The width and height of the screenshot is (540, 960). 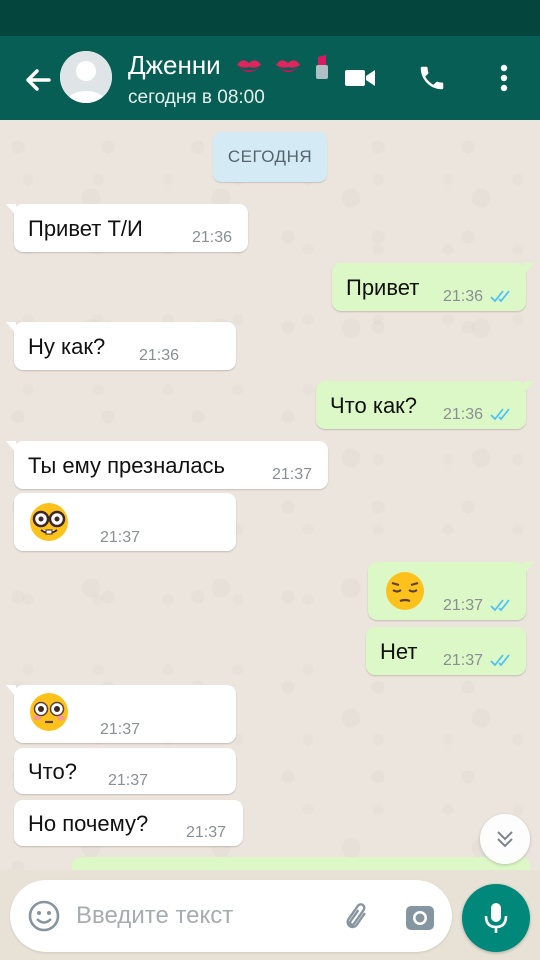 I want to click on emoji-icon, so click(x=44, y=916).